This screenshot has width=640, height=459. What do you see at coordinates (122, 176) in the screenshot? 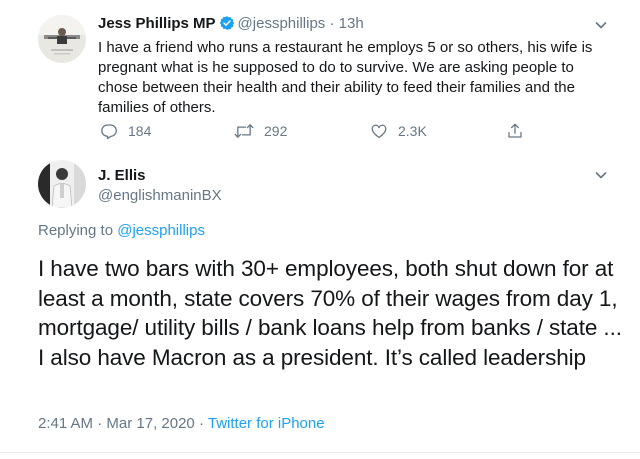
I see `tweet2-author-name: J. Ellis` at bounding box center [122, 176].